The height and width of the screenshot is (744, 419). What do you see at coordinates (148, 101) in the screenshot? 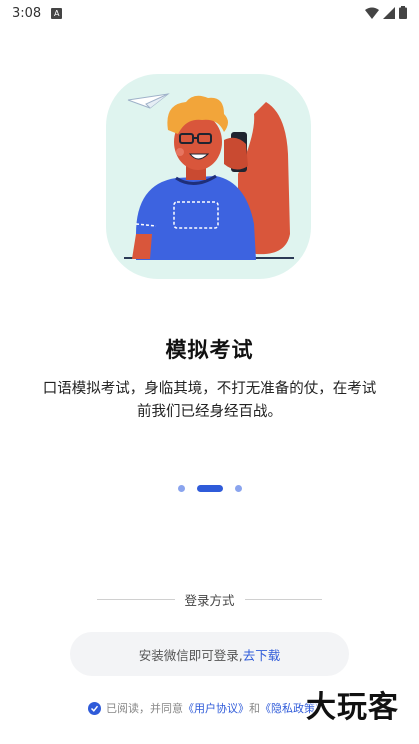
I see `paper-plane-icon` at bounding box center [148, 101].